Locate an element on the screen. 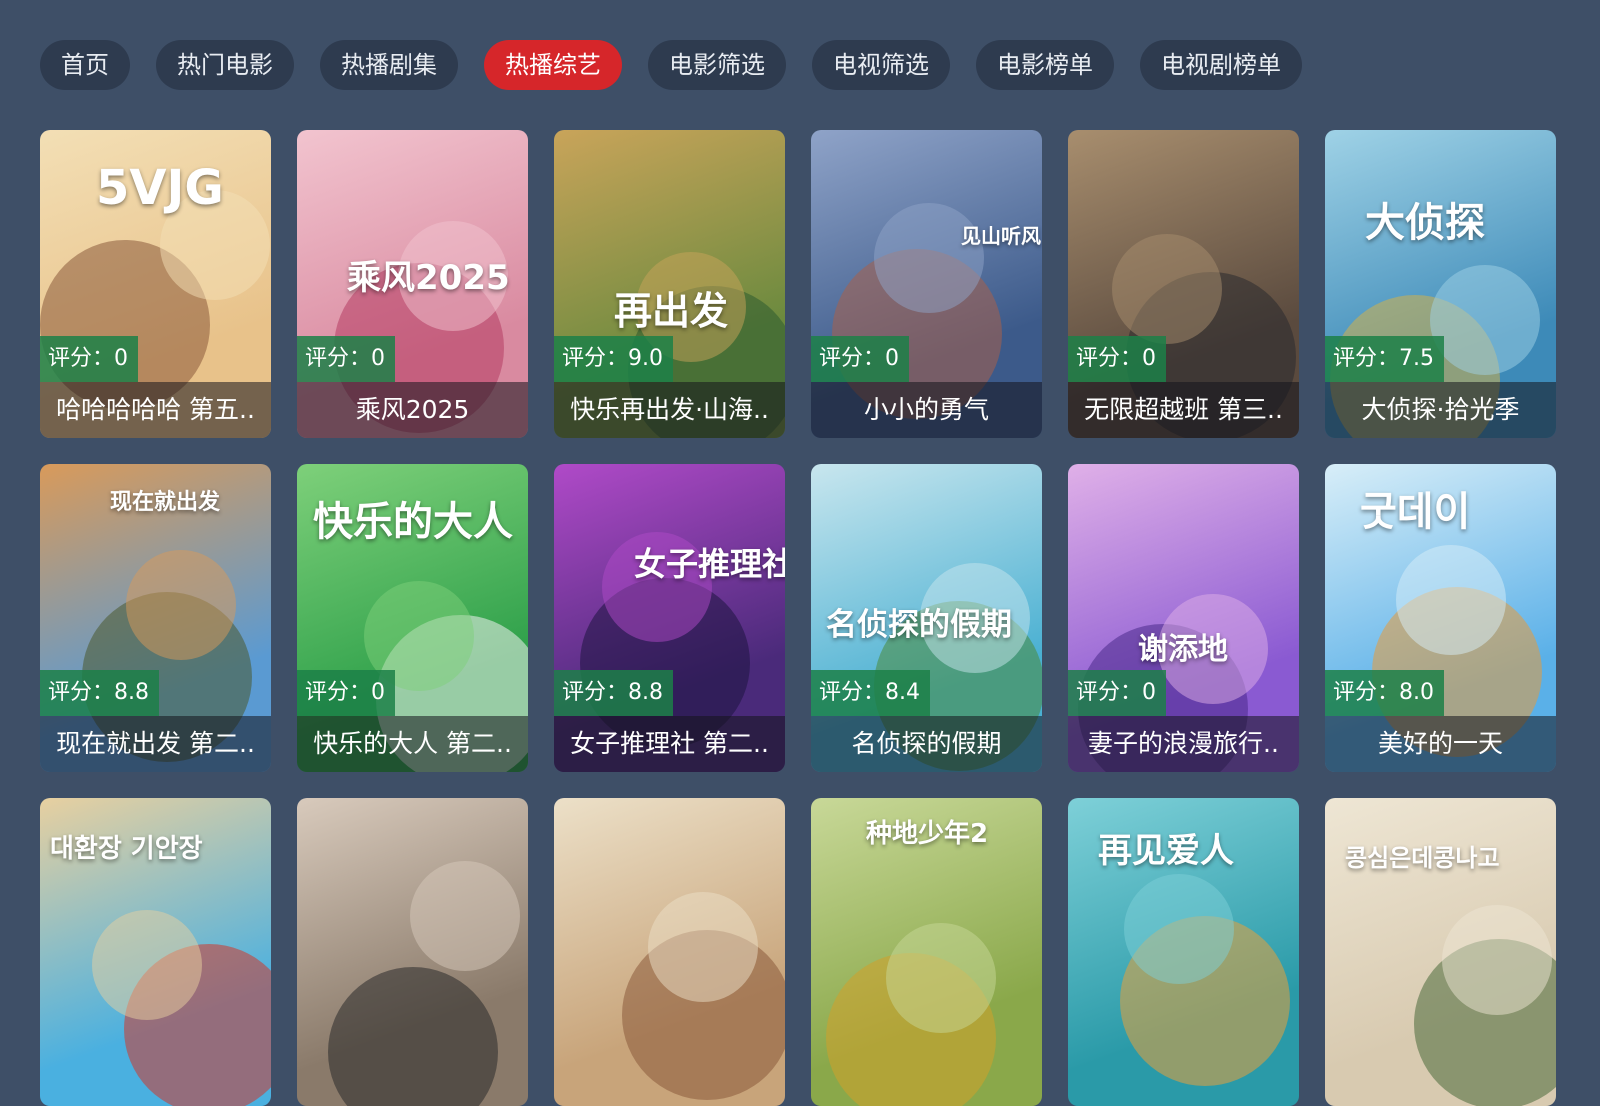 This screenshot has height=1106, width=1600. rating-badge: 评分：8.4 is located at coordinates (870, 693).